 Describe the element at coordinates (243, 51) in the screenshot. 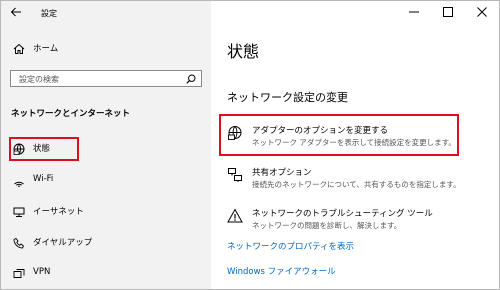

I see `page-title: 状態` at that location.